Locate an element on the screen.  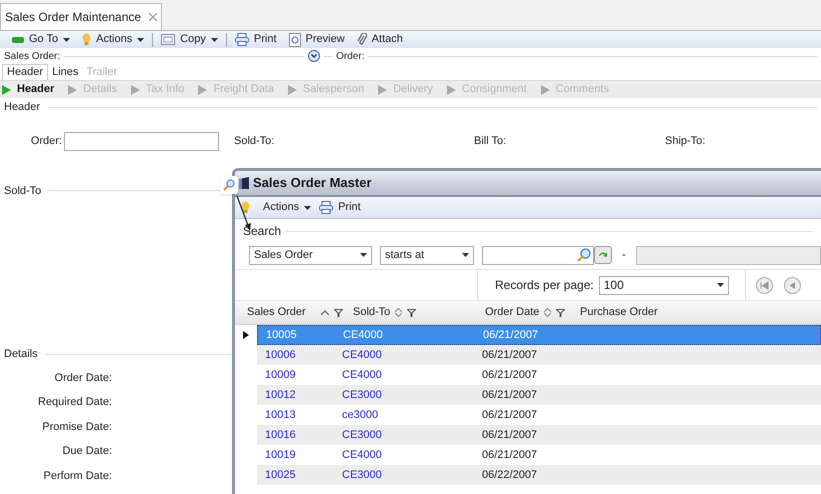
curved-arrow-icon is located at coordinates (603, 255).